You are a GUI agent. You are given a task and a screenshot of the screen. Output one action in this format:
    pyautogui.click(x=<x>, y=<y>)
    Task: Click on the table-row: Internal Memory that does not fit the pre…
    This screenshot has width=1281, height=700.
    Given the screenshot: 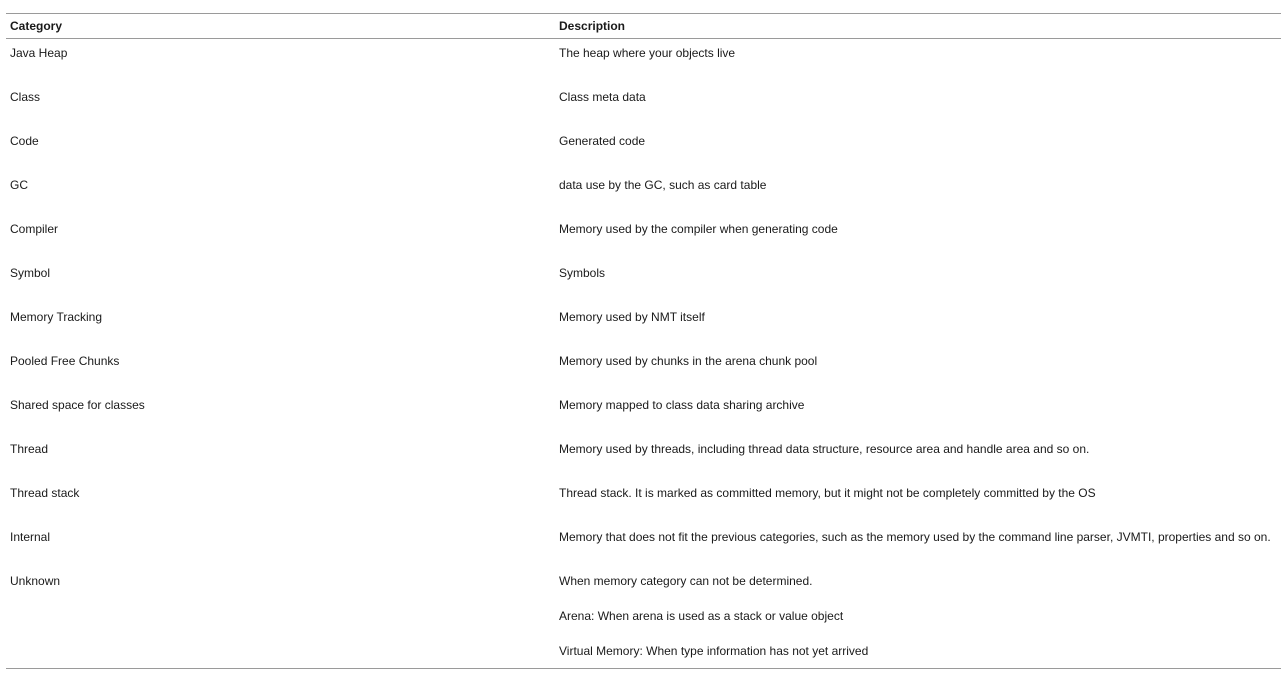 What is the action you would take?
    pyautogui.click(x=643, y=552)
    